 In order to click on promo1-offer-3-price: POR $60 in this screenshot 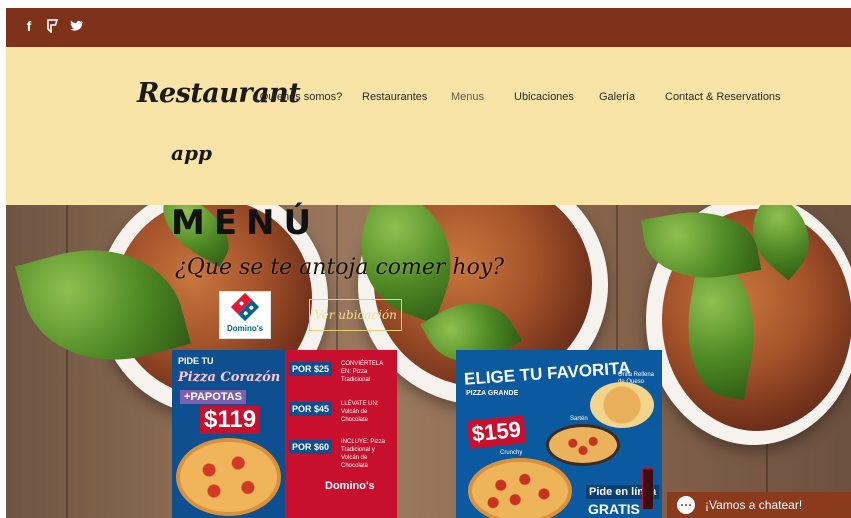, I will do `click(311, 447)`.